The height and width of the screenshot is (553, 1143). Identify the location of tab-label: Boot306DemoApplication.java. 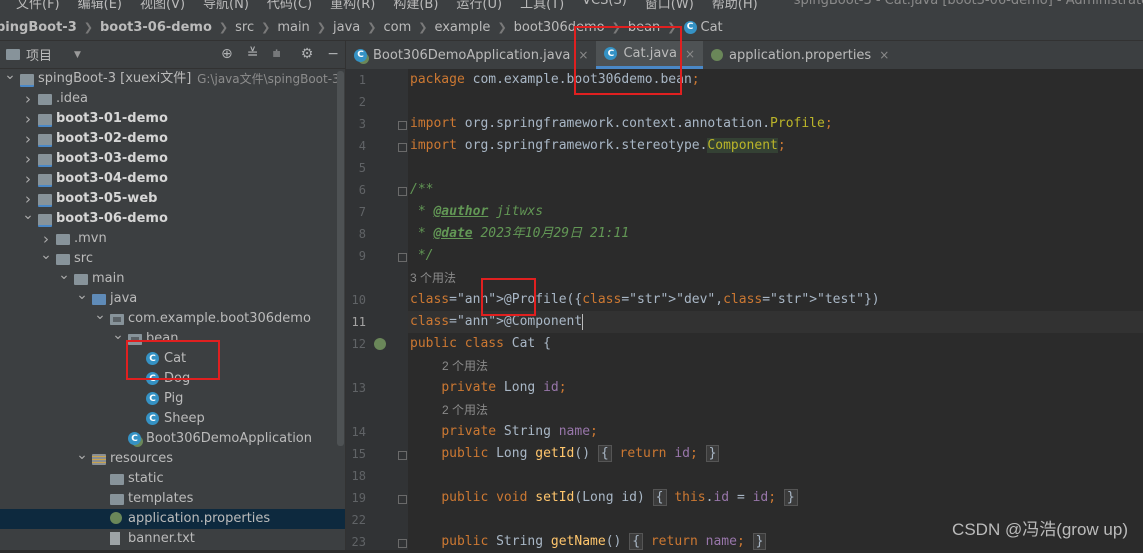
(472, 55).